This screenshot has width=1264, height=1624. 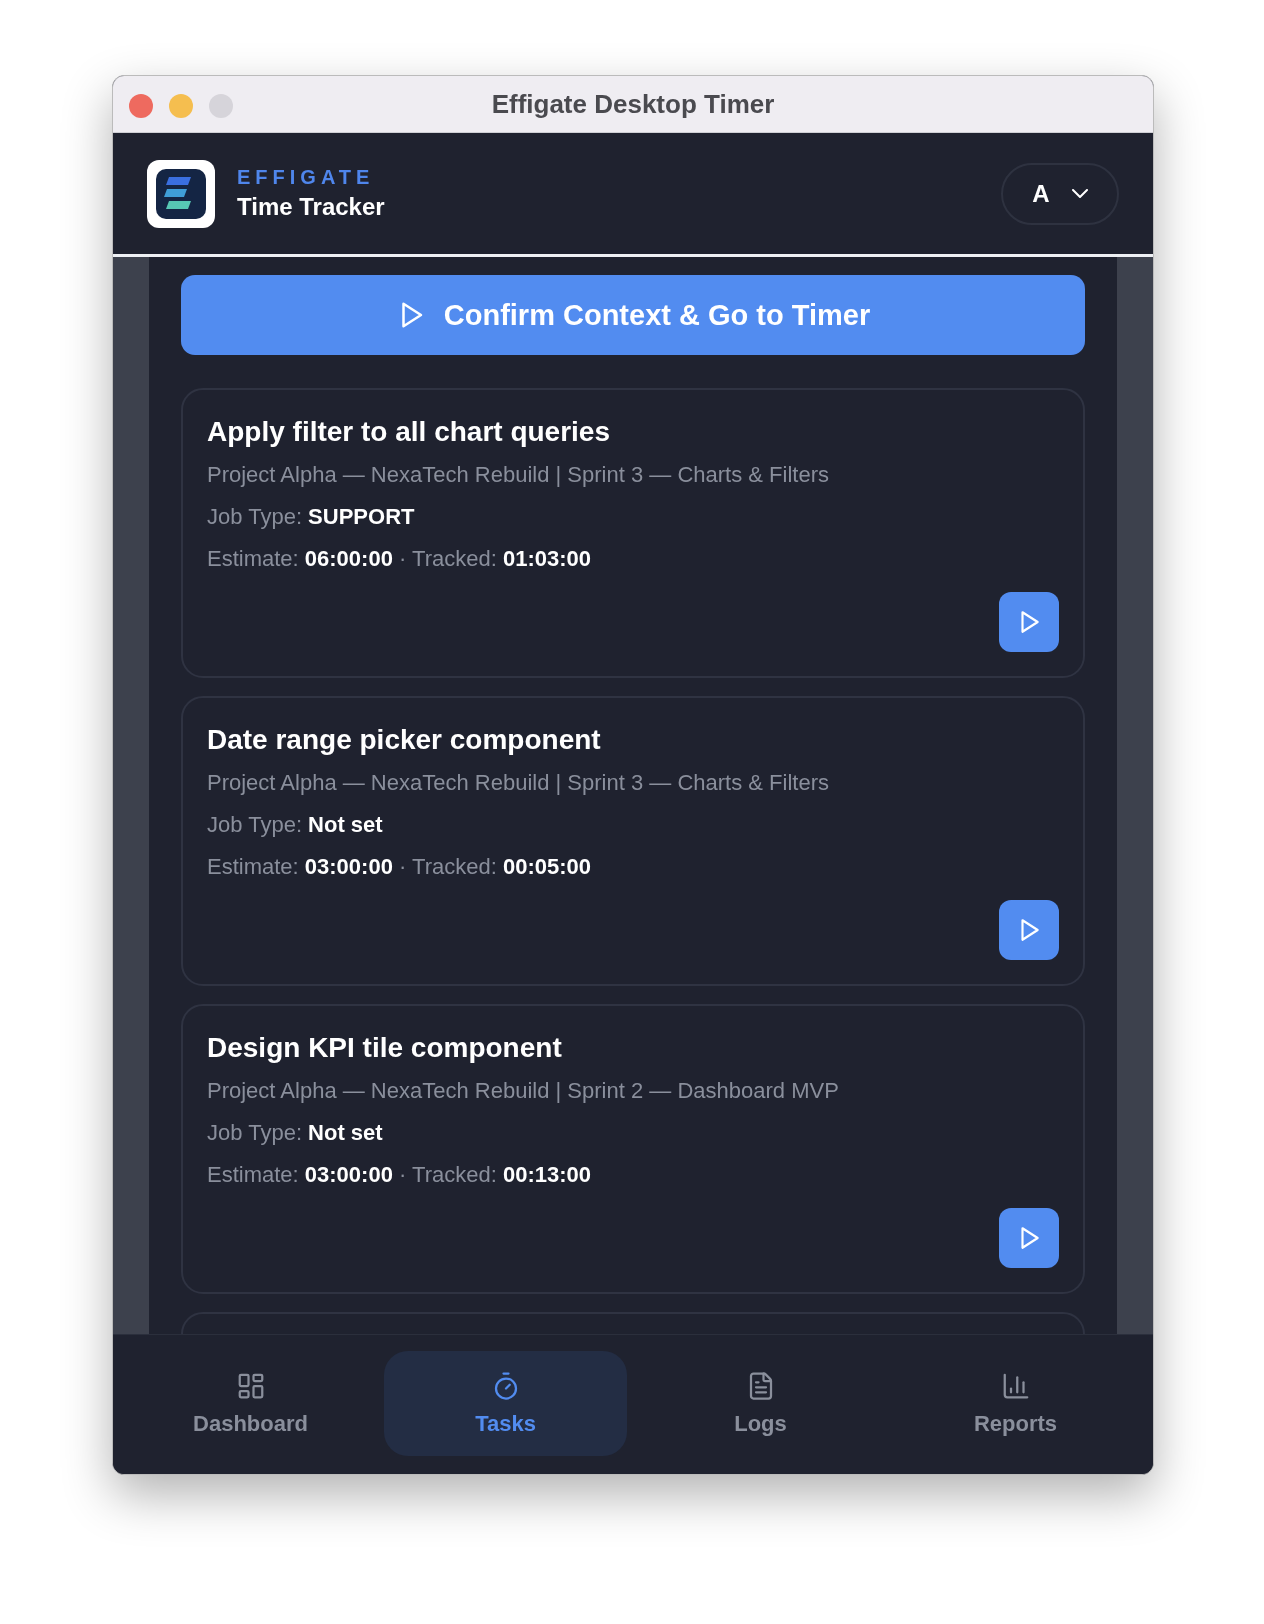 I want to click on job-type: Job Type: SUPPORT, so click(x=311, y=517).